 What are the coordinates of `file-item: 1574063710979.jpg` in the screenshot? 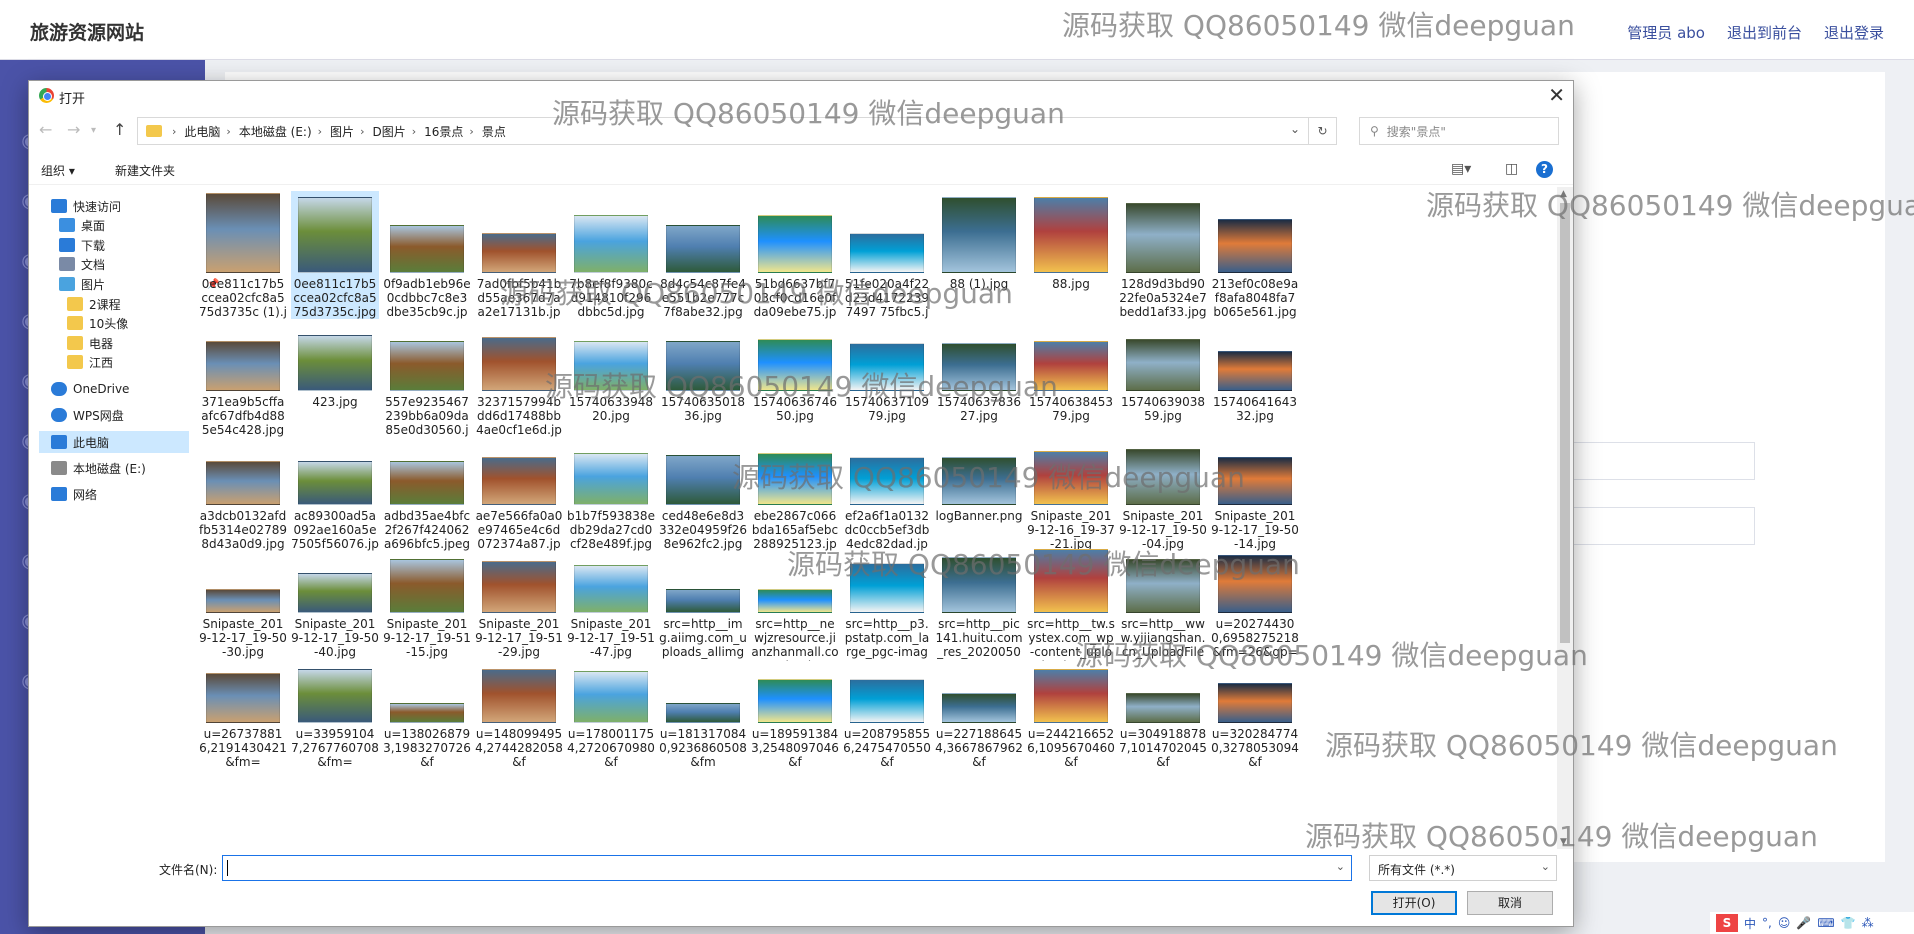 It's located at (887, 373).